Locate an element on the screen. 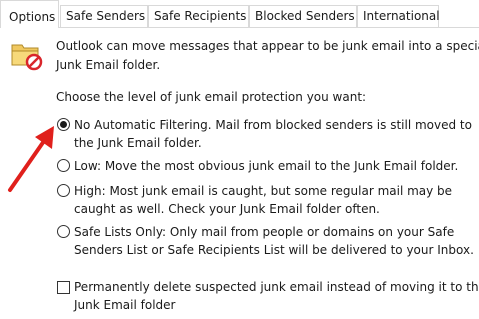 This screenshot has height=319, width=479. tab-options: Options is located at coordinates (29, 14).